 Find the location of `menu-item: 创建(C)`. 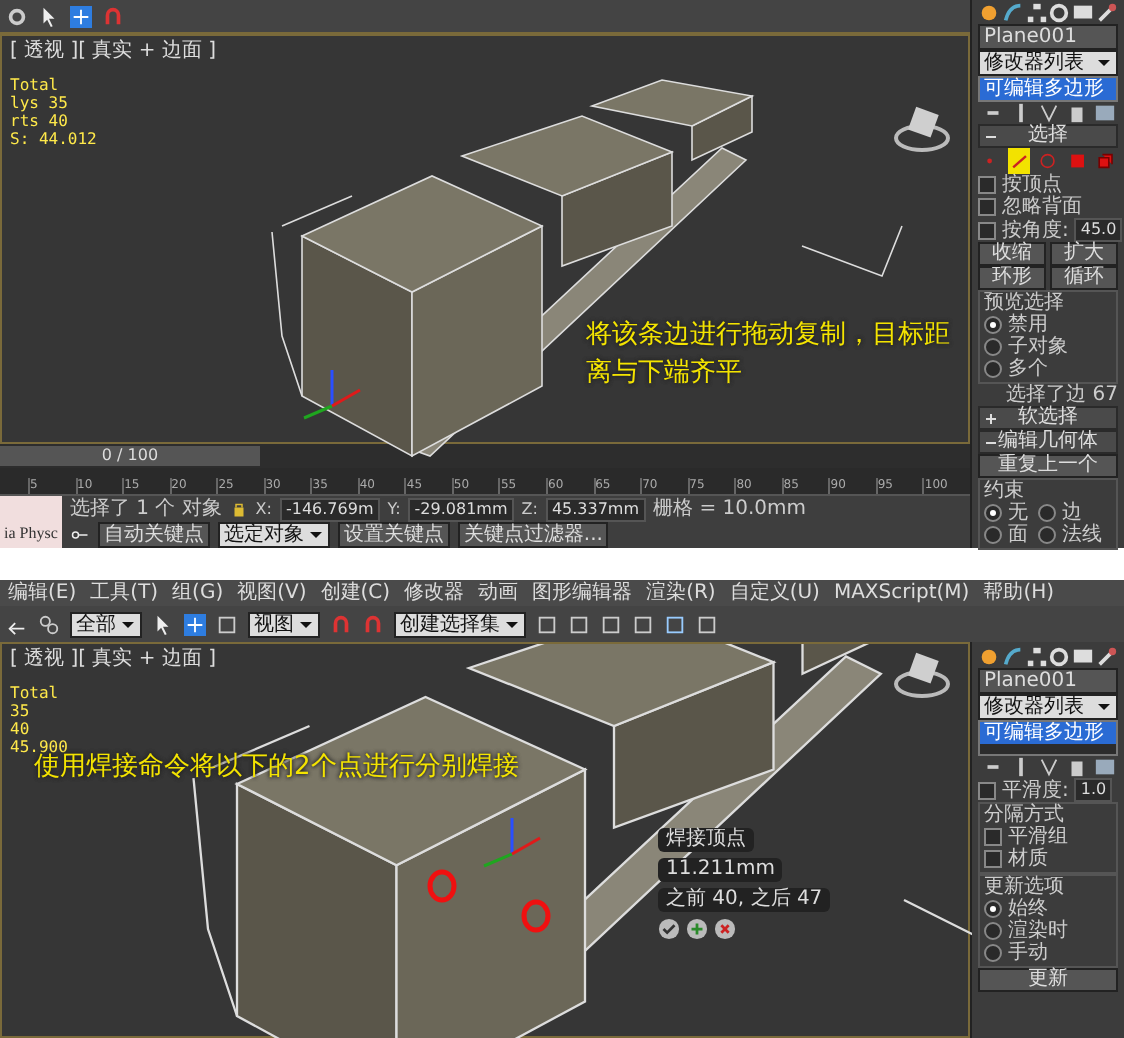

menu-item: 创建(C) is located at coordinates (355, 593).